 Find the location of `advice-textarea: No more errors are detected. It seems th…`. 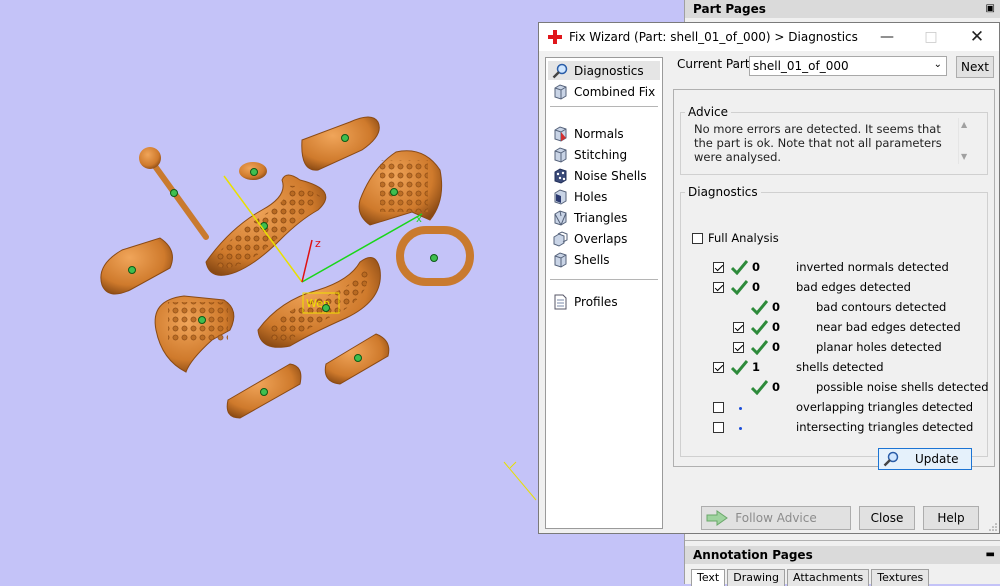

advice-textarea: No more errors are detected. It seems th… is located at coordinates (835, 143).